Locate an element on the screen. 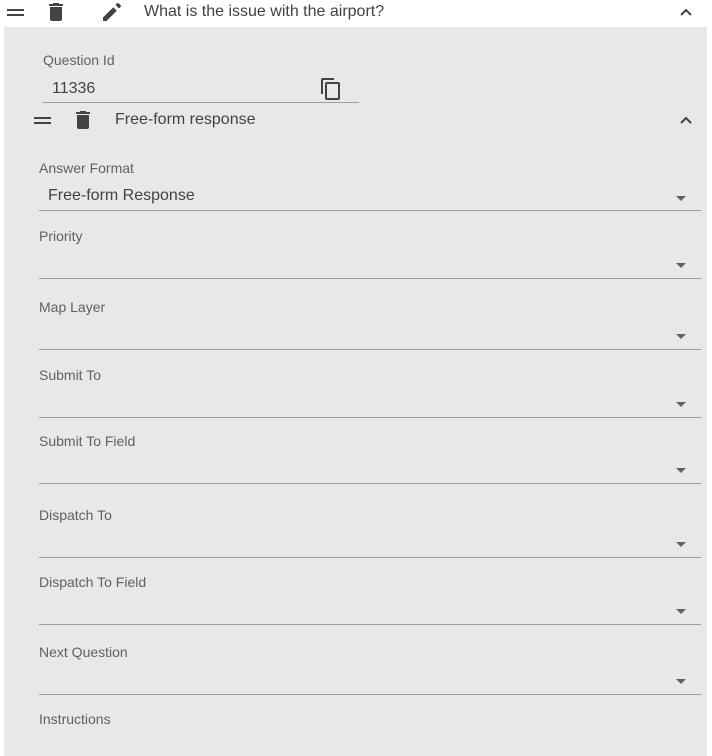 This screenshot has width=712, height=756. copy-icon is located at coordinates (331, 89).